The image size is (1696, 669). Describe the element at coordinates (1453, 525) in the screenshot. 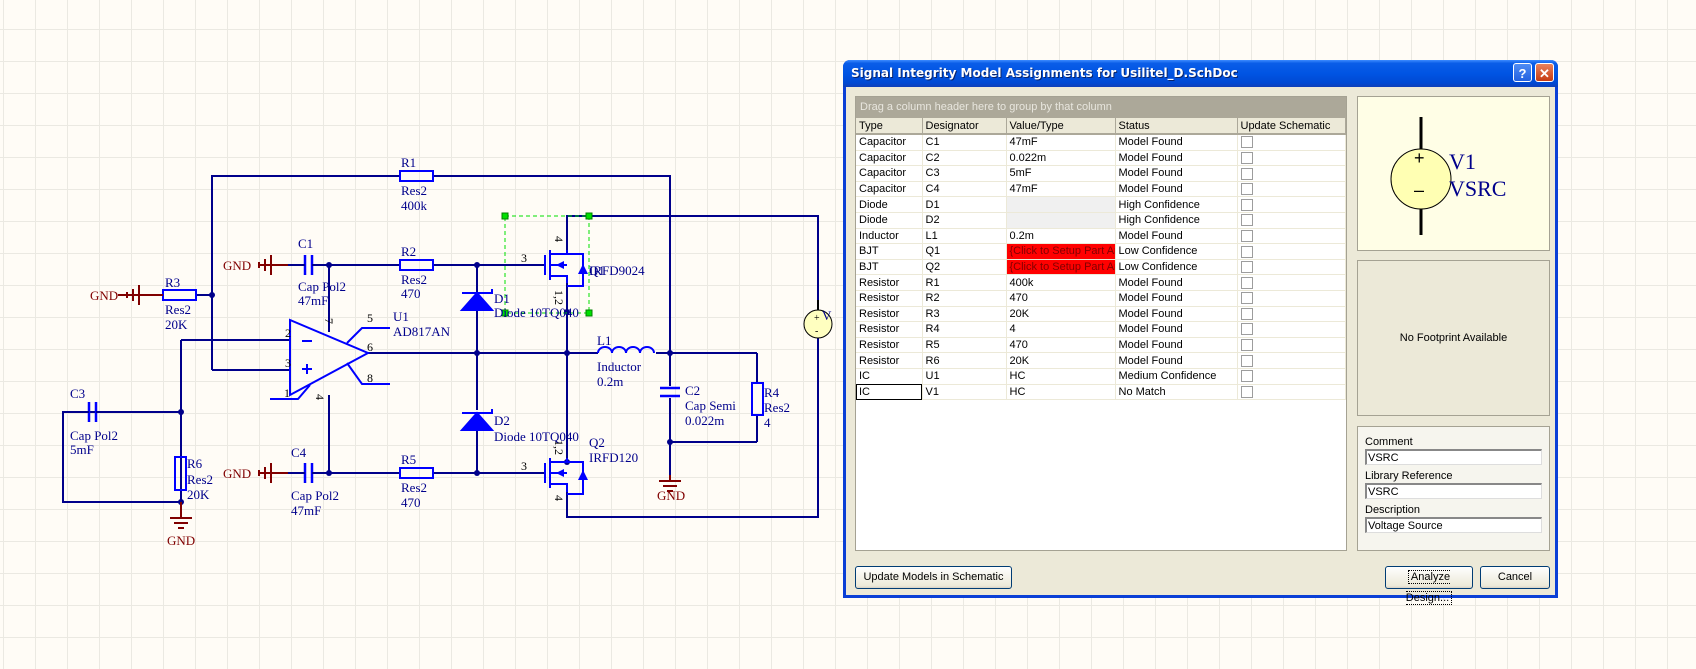

I see `description-field: Voltage Source` at that location.